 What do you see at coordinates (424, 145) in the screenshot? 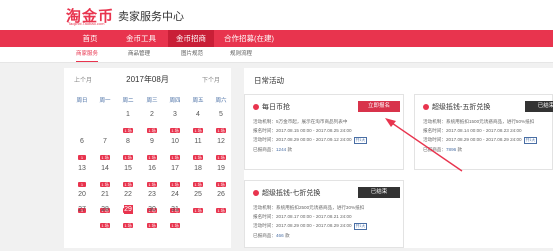
I see `annotation-arrow-icon` at bounding box center [424, 145].